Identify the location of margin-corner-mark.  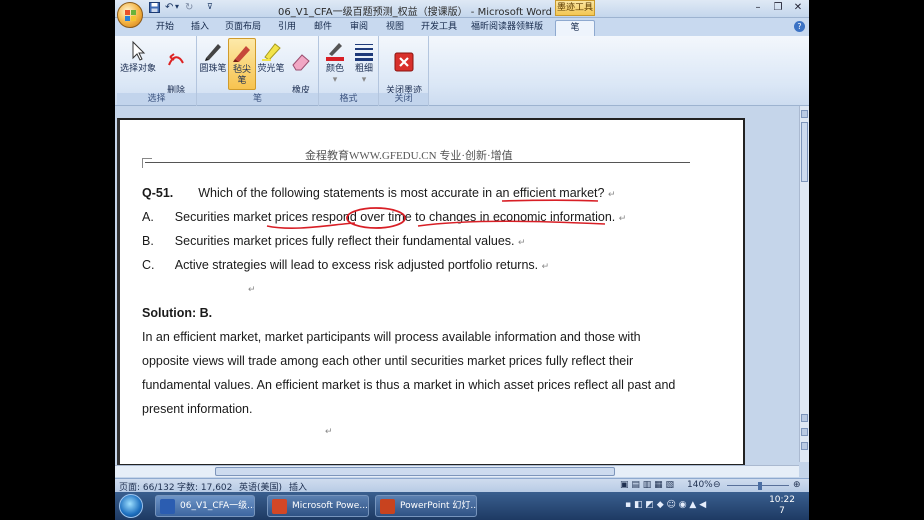
(147, 163).